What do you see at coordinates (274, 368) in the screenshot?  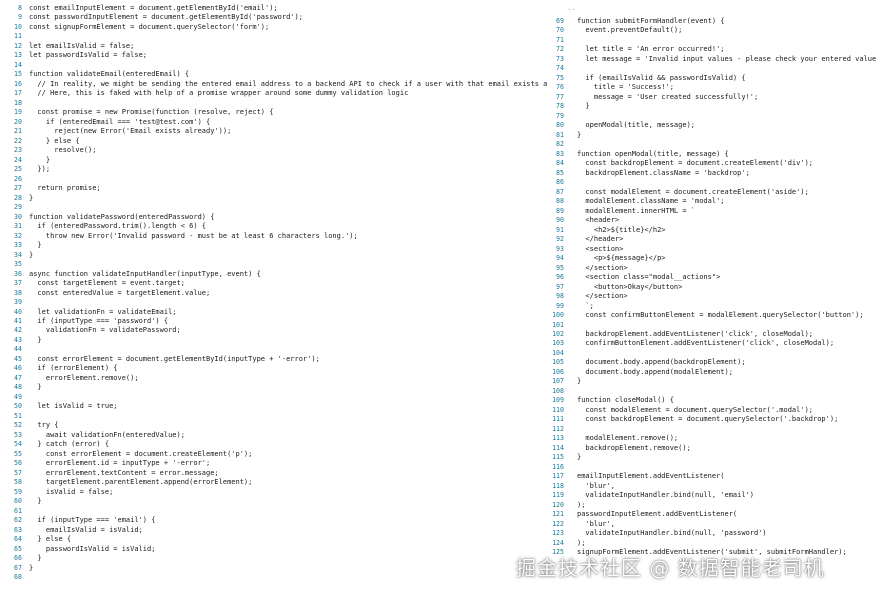 I see `code-line: 46 if (errorElement) {` at bounding box center [274, 368].